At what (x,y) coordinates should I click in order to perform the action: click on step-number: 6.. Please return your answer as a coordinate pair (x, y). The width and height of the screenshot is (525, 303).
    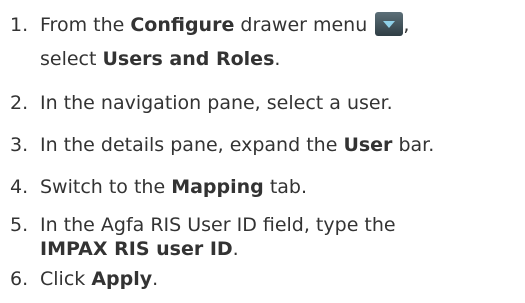
    Looking at the image, I should click on (19, 279).